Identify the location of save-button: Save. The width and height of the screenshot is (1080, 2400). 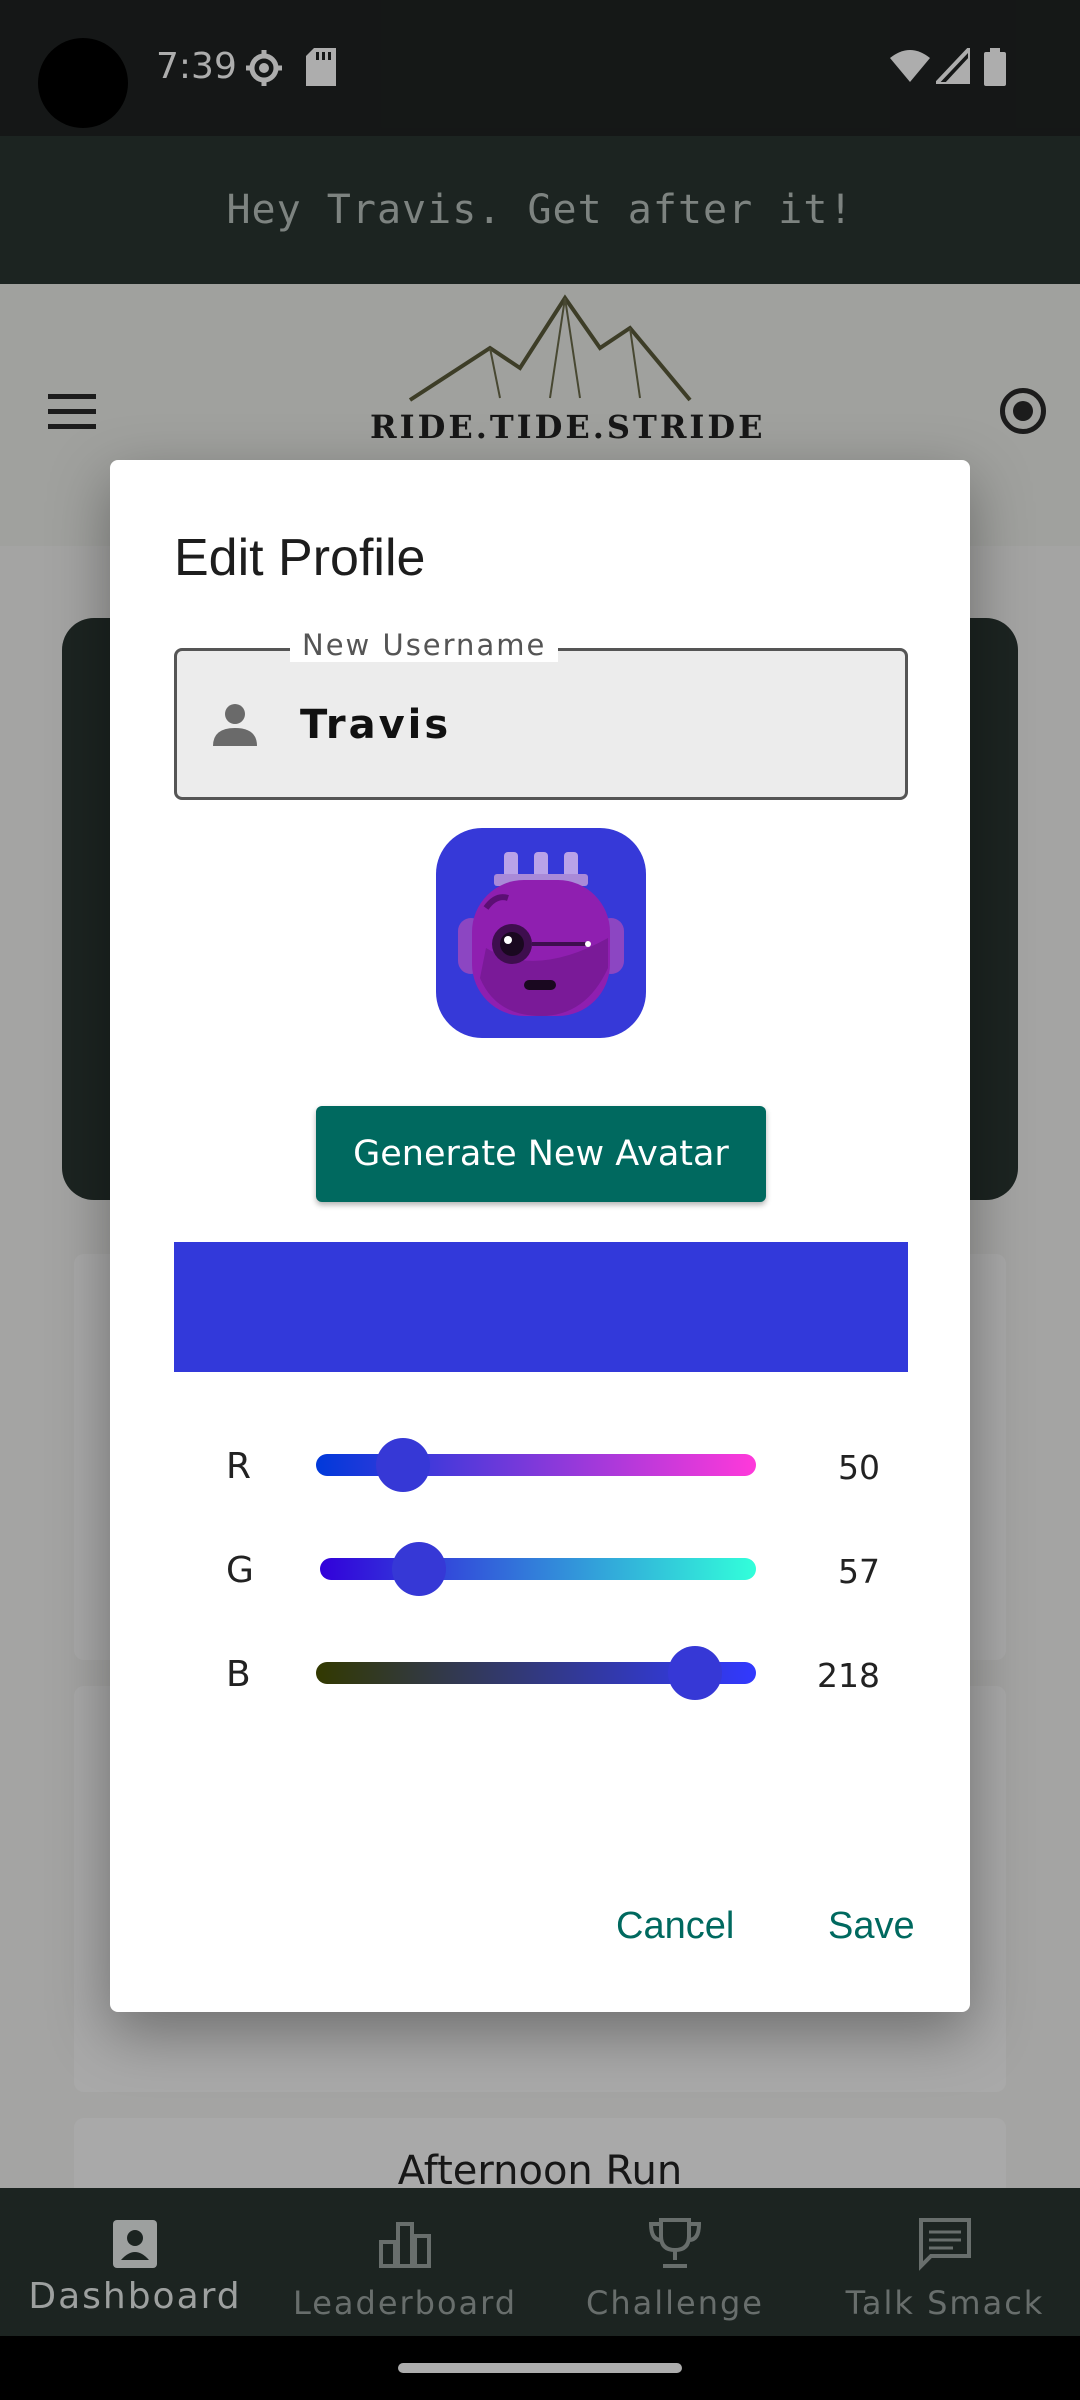
(871, 1926).